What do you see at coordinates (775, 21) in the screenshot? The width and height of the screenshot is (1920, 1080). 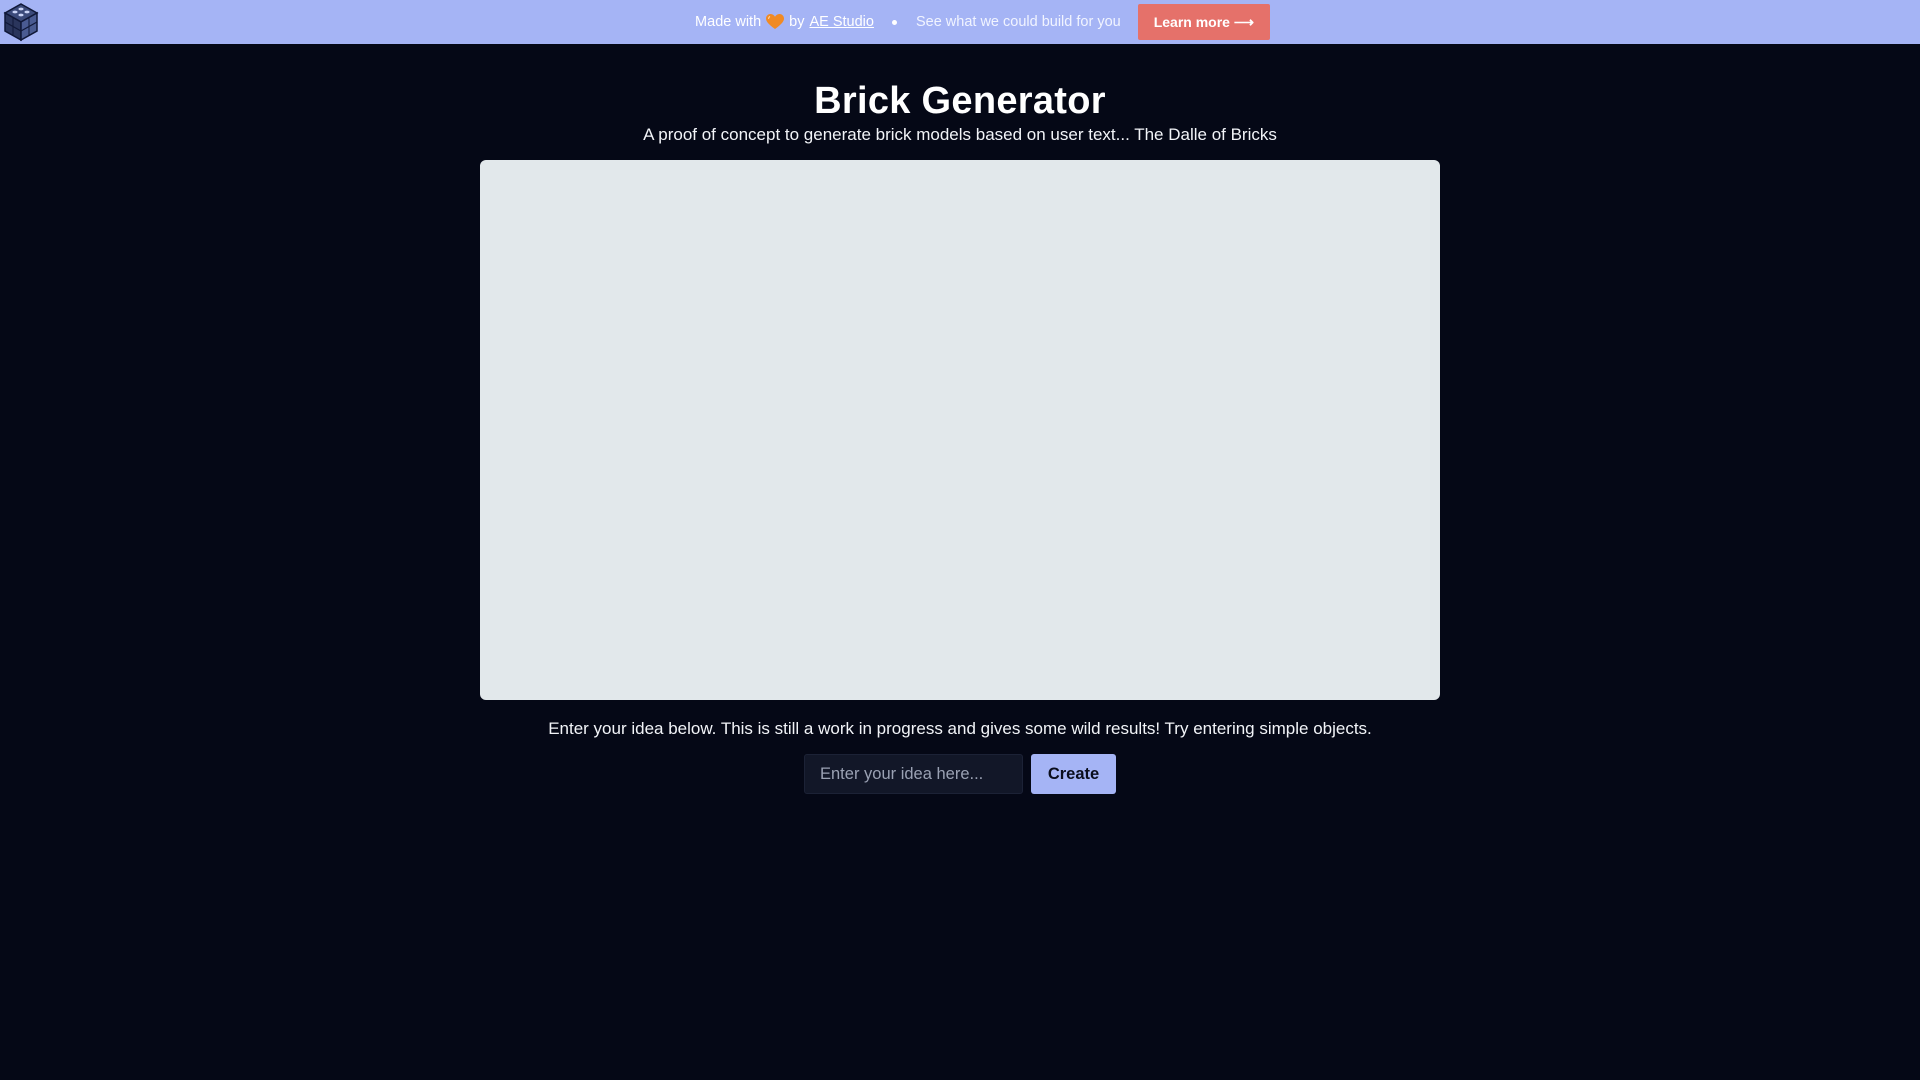 I see `orange-heart-icon` at bounding box center [775, 21].